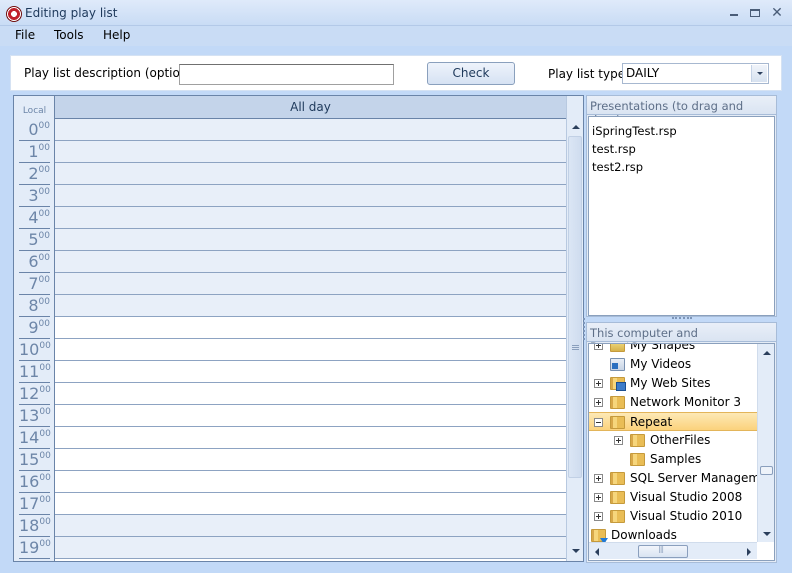  I want to click on hour-row: 1600, so click(290, 482).